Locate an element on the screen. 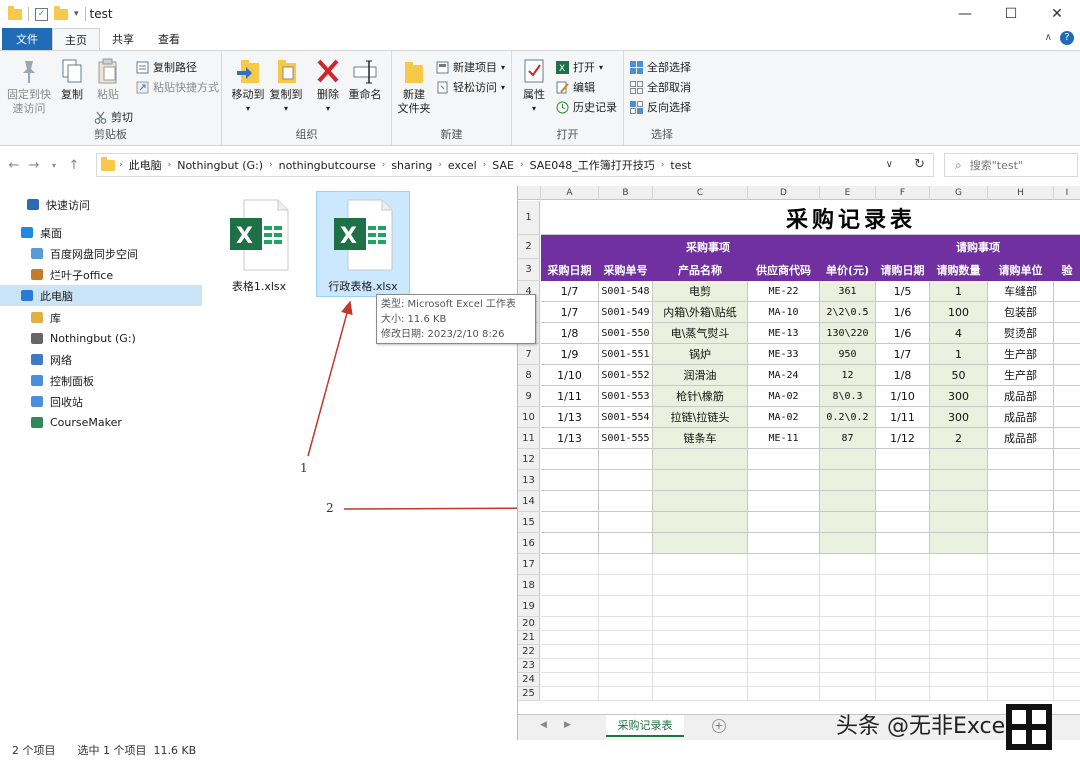 This screenshot has height=760, width=1080. sheet-cell: 生产部 is located at coordinates (1021, 375).